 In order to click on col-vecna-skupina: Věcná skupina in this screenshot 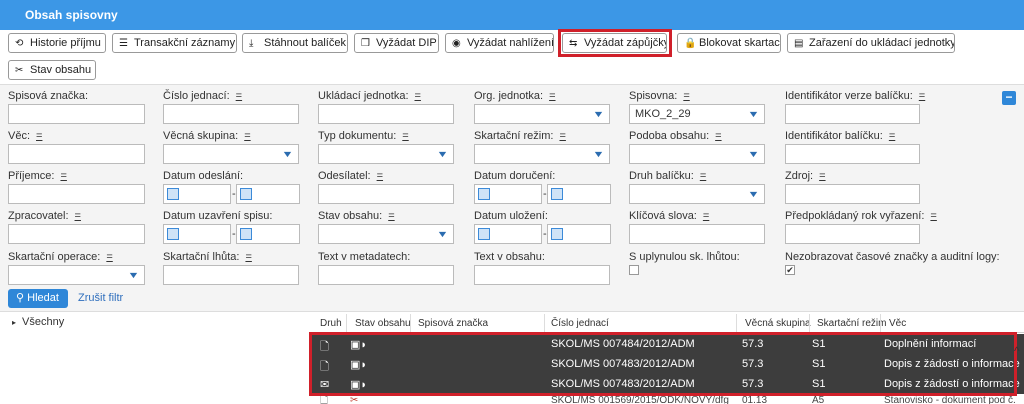, I will do `click(778, 323)`.